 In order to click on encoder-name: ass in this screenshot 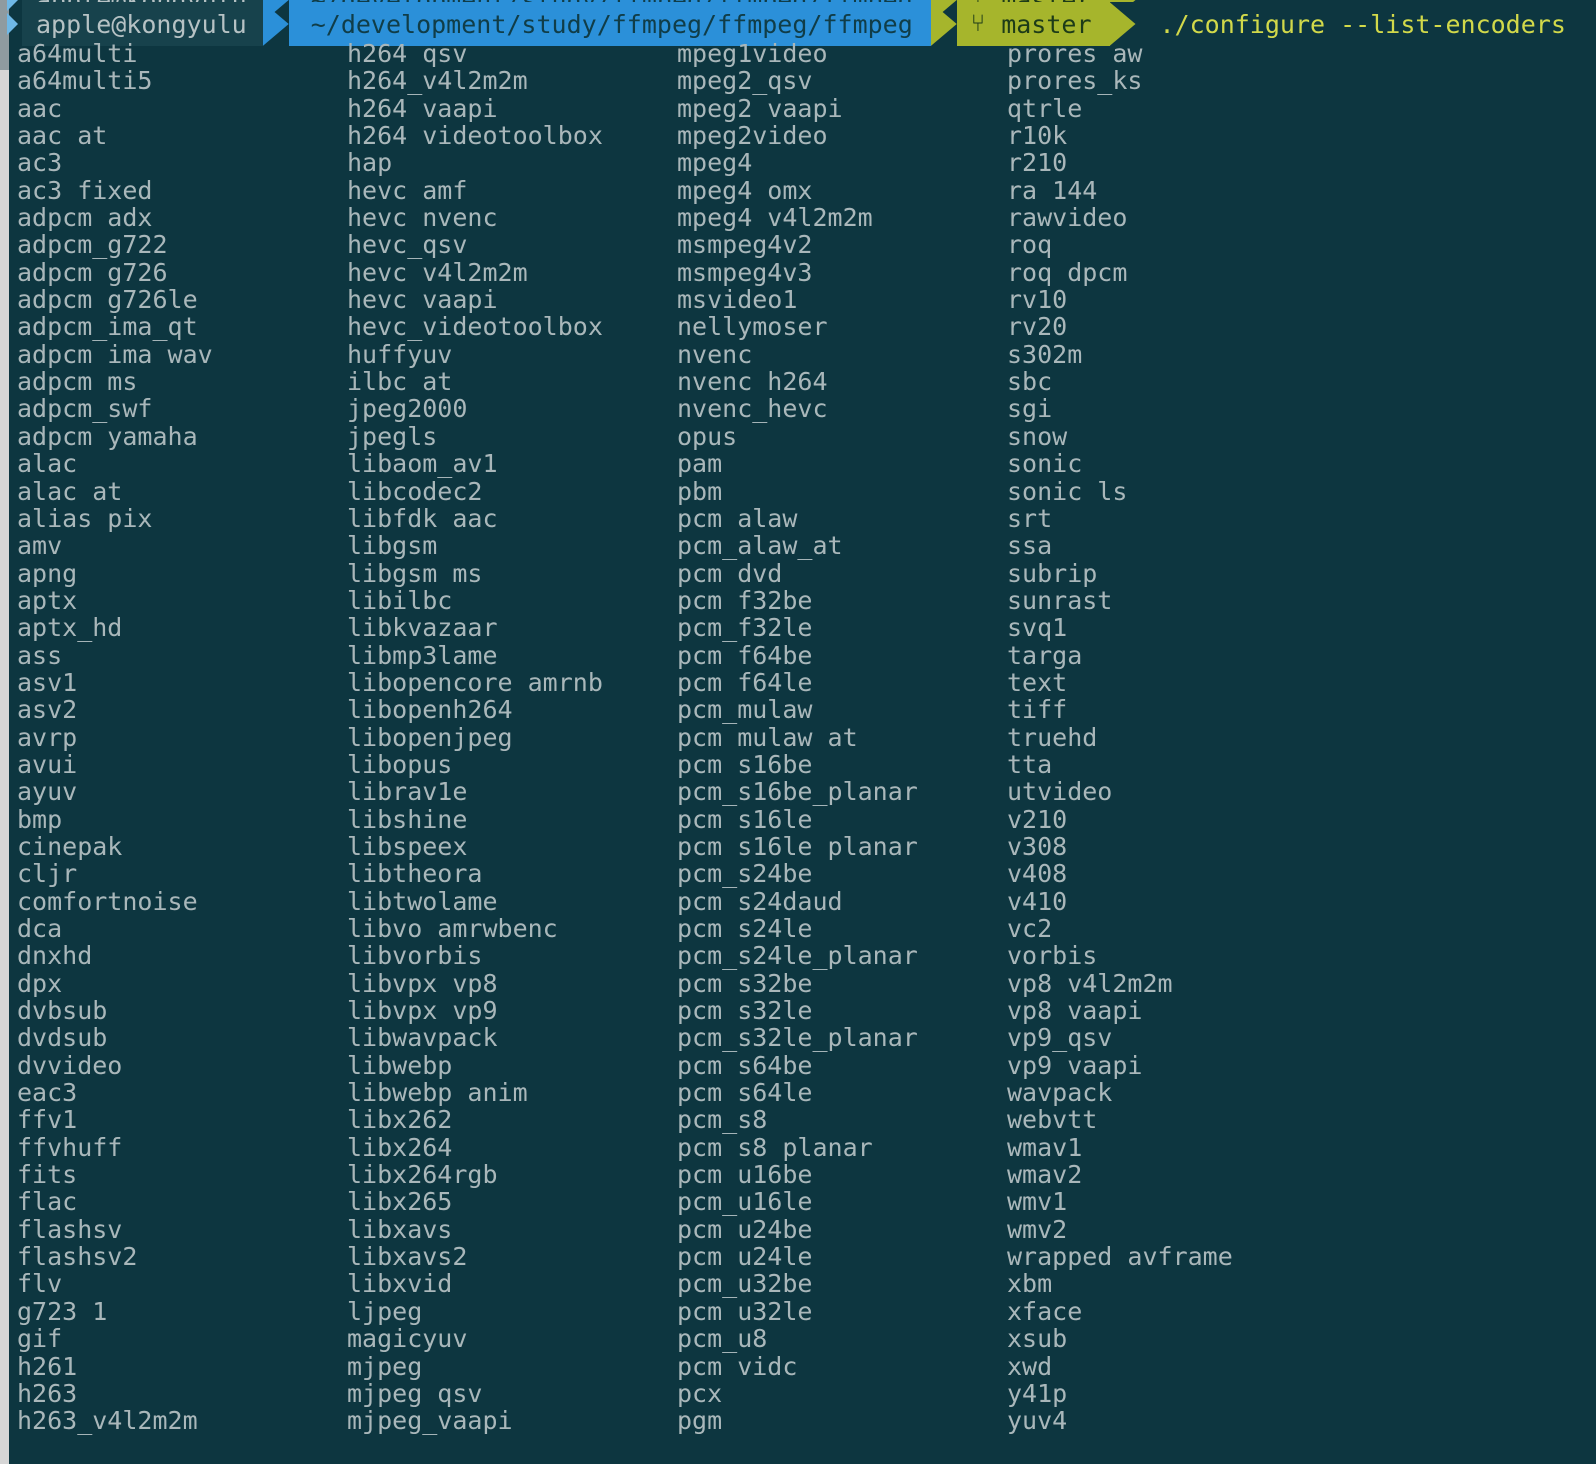, I will do `click(40, 655)`.